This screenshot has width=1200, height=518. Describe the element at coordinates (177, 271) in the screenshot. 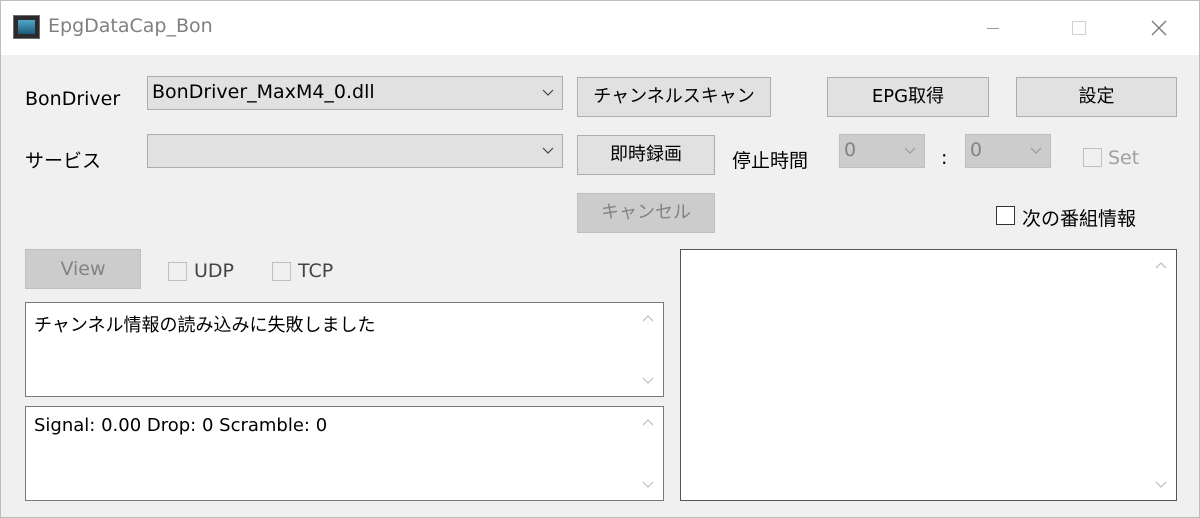

I see `udp-checkbox` at that location.